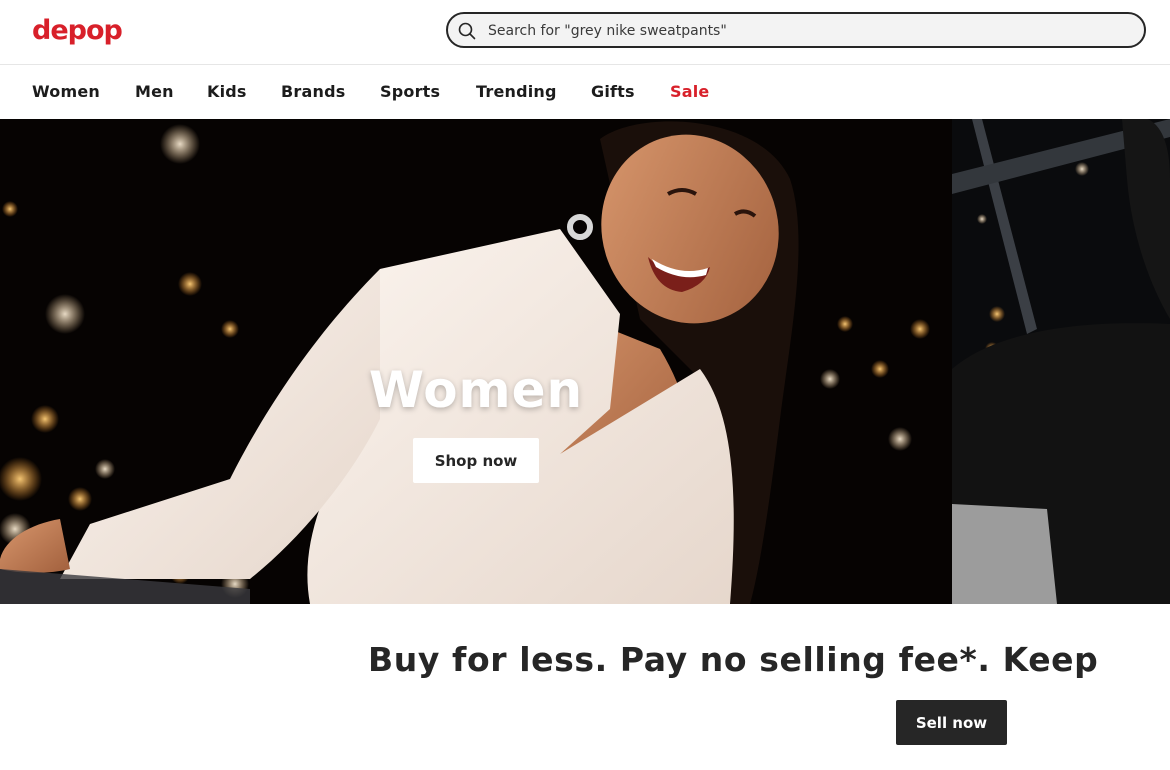 The height and width of the screenshot is (770, 1170). I want to click on sell-now-button: Sell now, so click(951, 722).